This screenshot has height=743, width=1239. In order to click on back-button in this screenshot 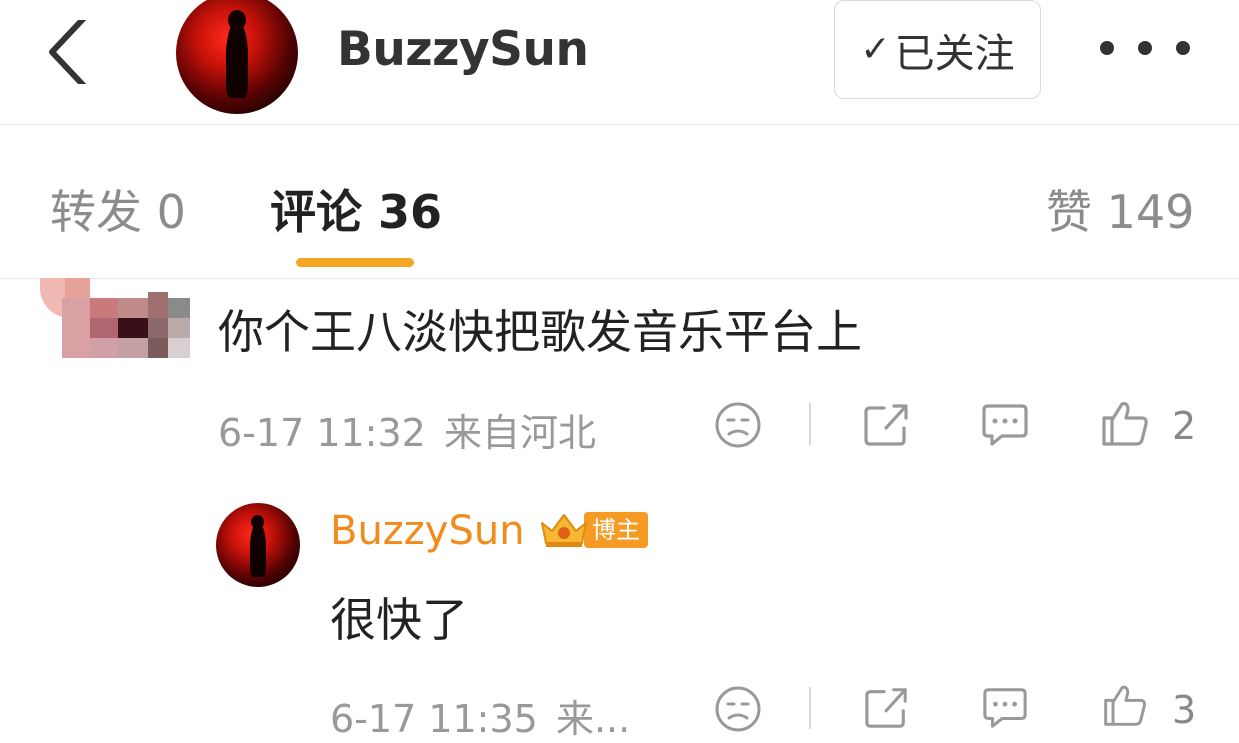, I will do `click(70, 52)`.